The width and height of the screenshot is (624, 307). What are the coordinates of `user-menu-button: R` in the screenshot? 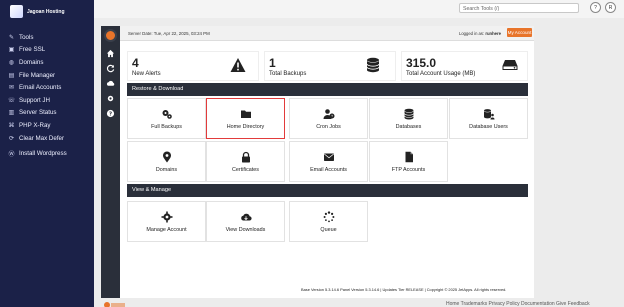 It's located at (610, 7).